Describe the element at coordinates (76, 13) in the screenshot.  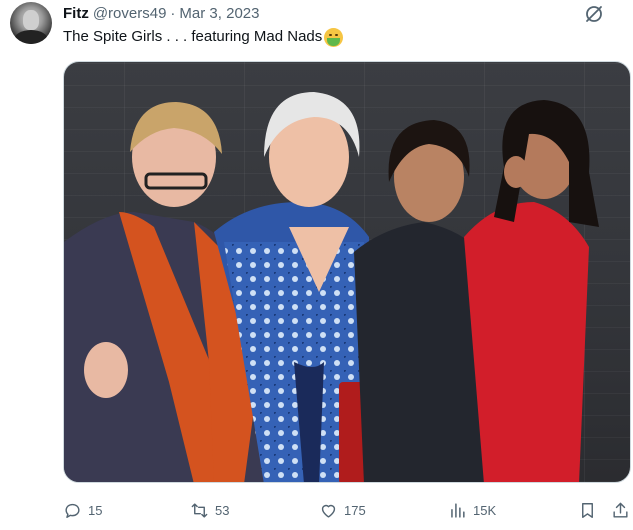
I see `display-name: Fitz` at that location.